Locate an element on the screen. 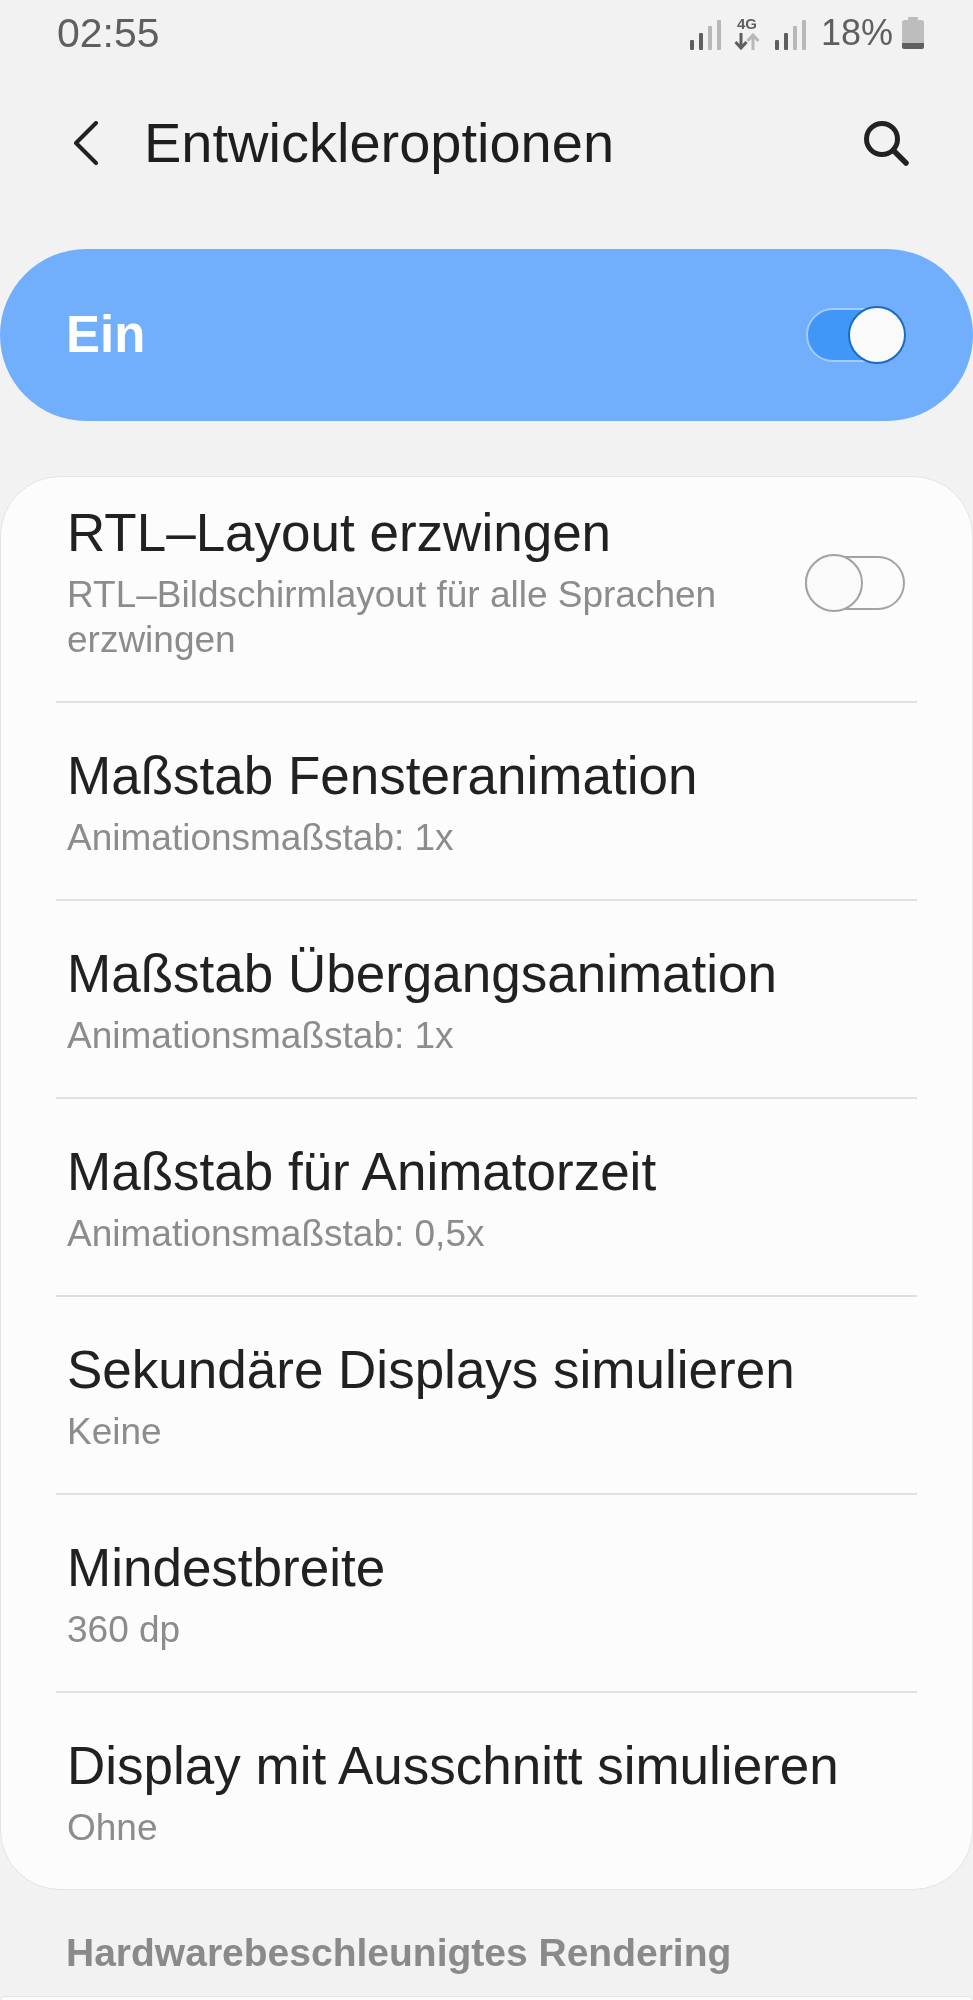  battery-icon is located at coordinates (913, 33).